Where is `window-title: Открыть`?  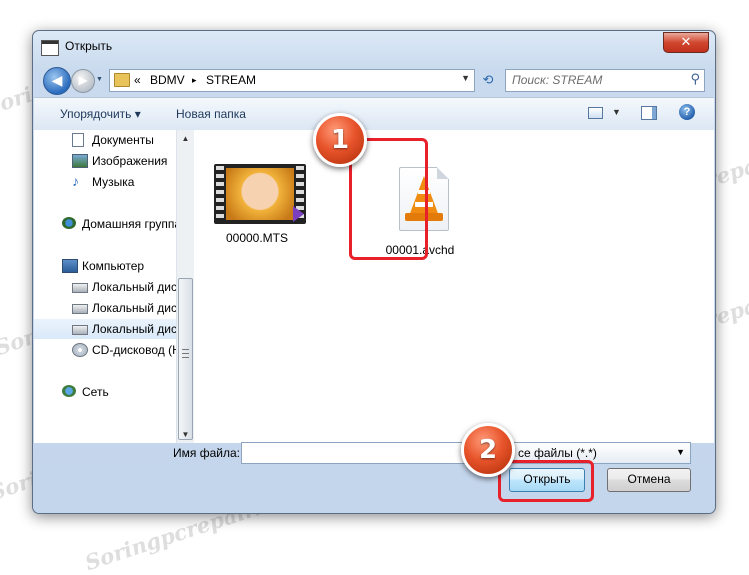 window-title: Открыть is located at coordinates (89, 46).